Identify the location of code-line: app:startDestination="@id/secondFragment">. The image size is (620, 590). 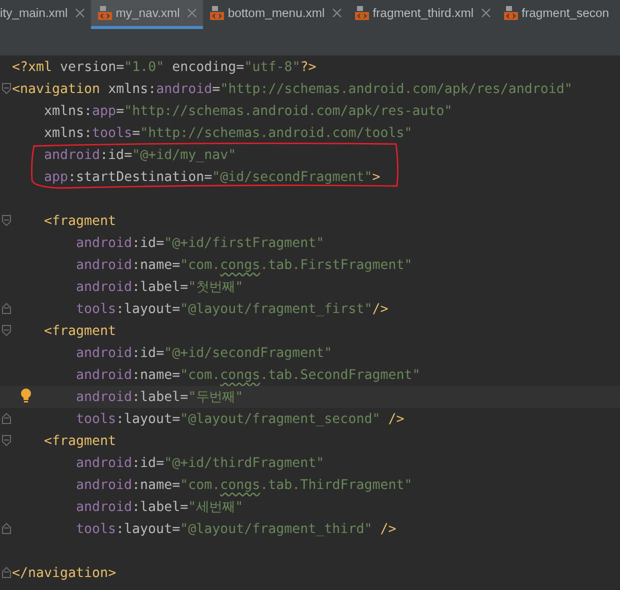
(212, 177).